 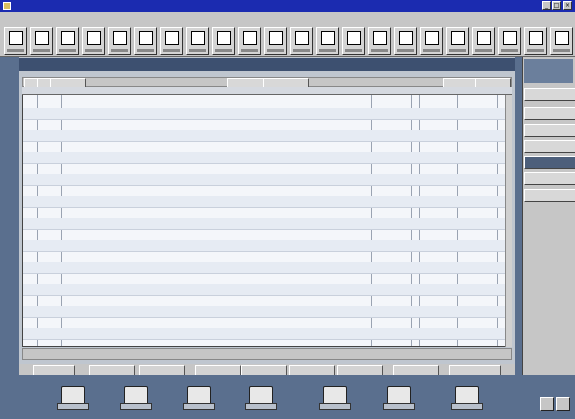 I want to click on register-icon, so click(x=67, y=41).